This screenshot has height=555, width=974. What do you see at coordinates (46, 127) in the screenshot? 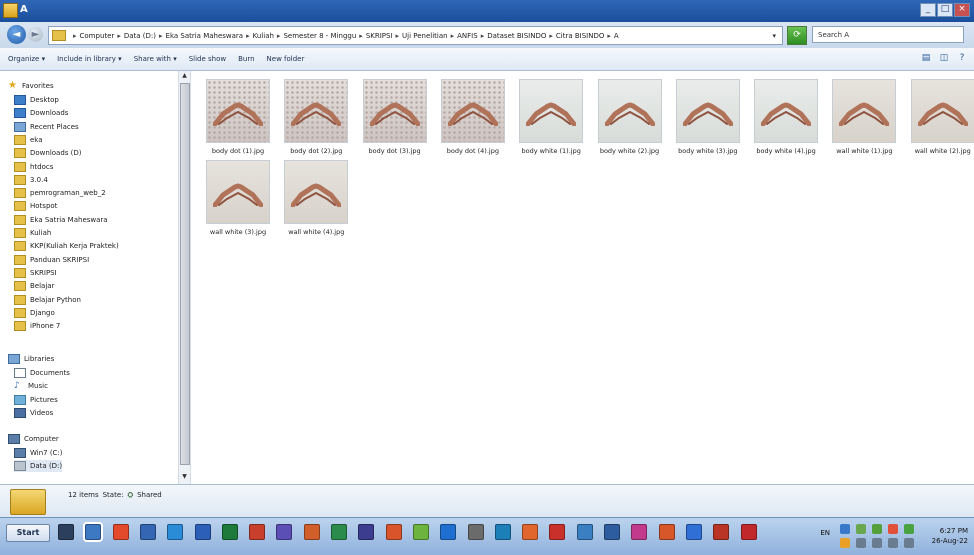
I see `sidebar-item: Recent Places` at bounding box center [46, 127].